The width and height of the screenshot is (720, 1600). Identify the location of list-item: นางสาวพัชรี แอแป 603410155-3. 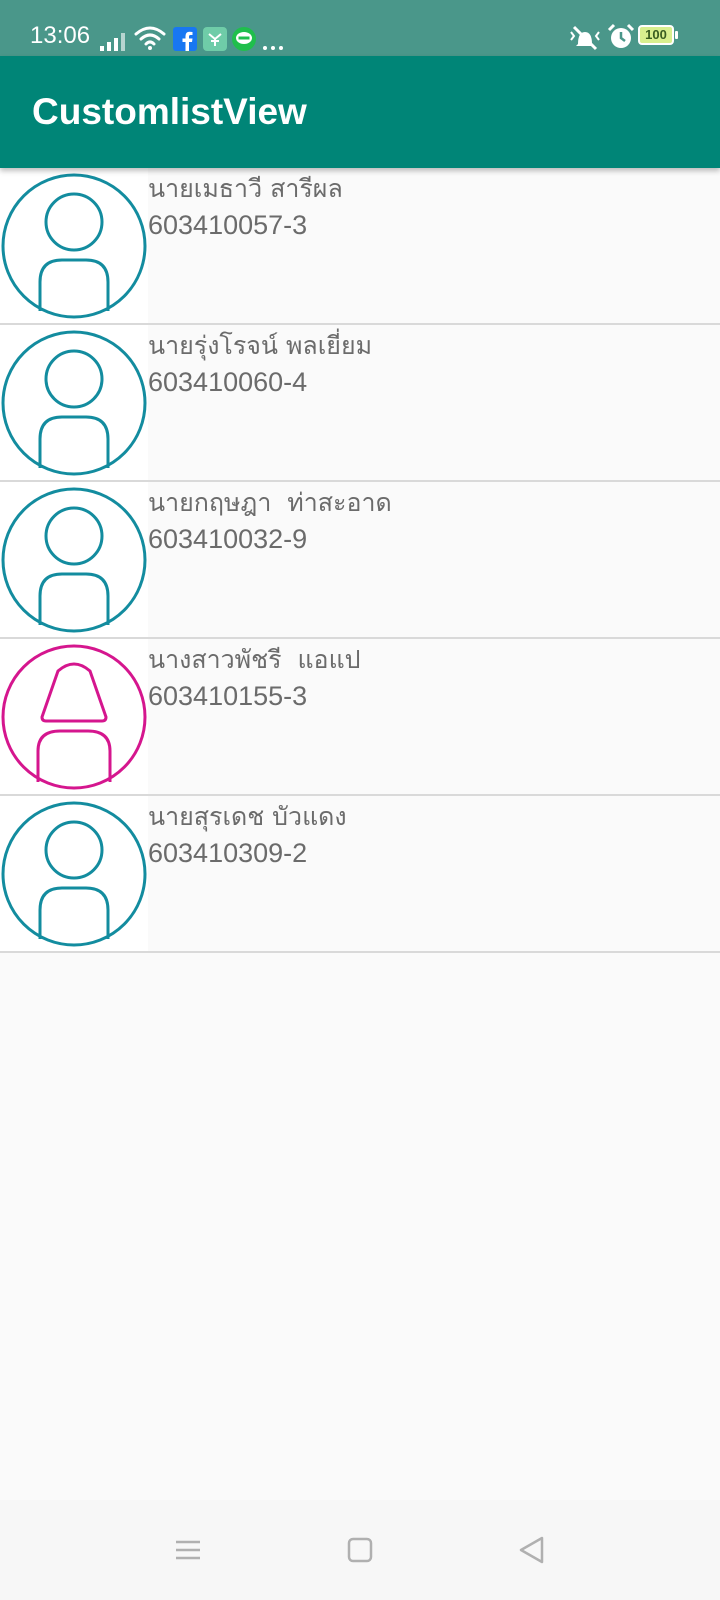
(360, 717).